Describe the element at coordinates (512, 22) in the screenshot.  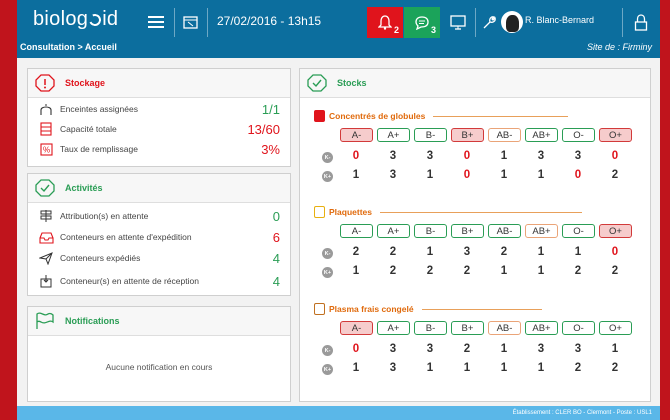
I see `avatar` at that location.